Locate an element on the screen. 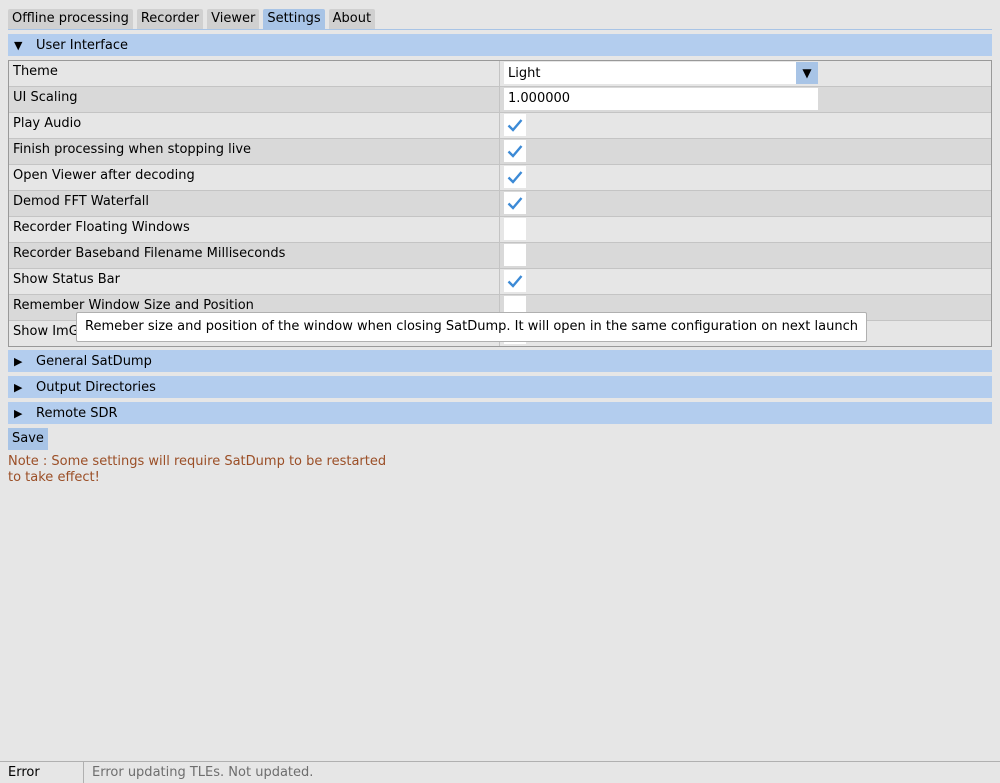  setting-row-play-audio: Play Audio is located at coordinates (500, 126).